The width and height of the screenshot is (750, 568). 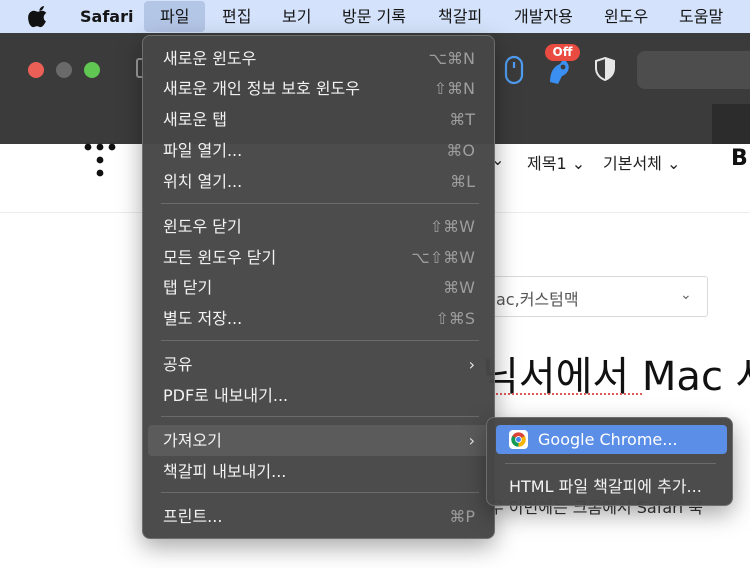 What do you see at coordinates (296, 16) in the screenshot?
I see `menubar-item-view: 보기` at bounding box center [296, 16].